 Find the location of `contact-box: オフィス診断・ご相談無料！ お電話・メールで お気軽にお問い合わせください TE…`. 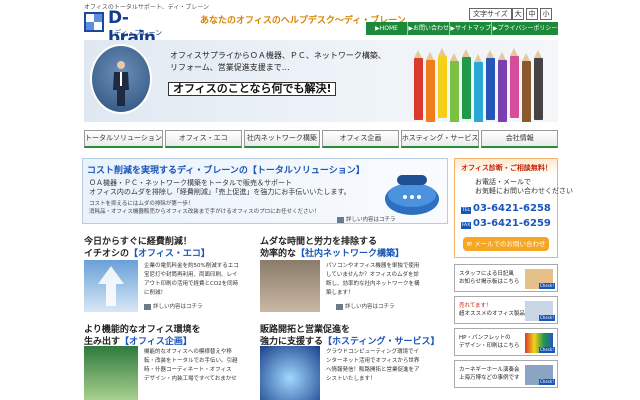

contact-box: オフィス診断・ご相談無料！ お電話・メールで お気軽にお問い合わせください TE… is located at coordinates (513, 208).